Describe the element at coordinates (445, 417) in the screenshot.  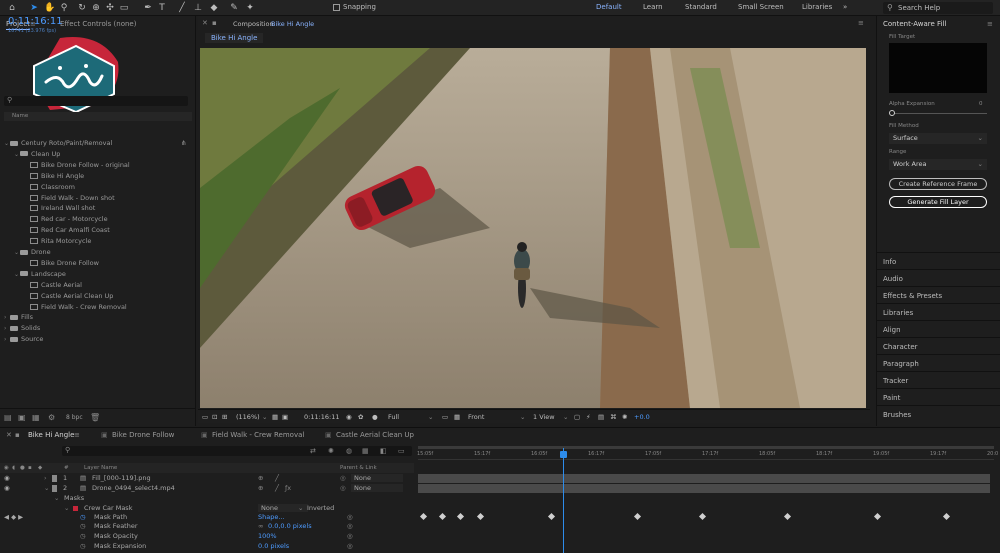
I see `region-of-interest-icon: ▭` at that location.